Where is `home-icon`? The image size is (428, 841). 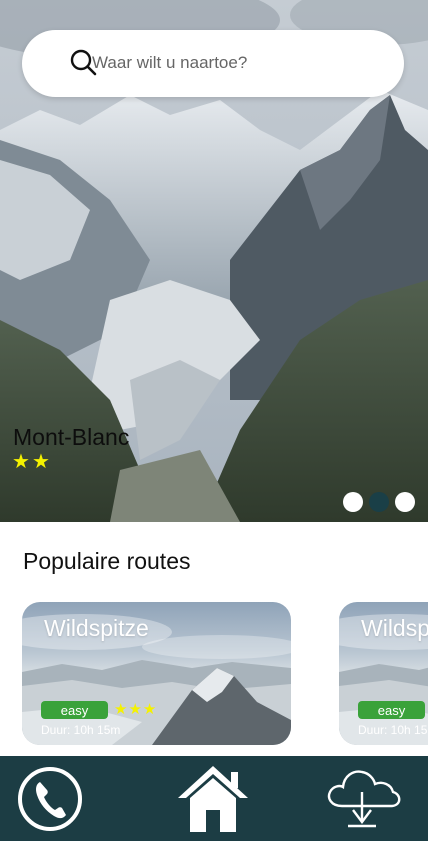 home-icon is located at coordinates (213, 798).